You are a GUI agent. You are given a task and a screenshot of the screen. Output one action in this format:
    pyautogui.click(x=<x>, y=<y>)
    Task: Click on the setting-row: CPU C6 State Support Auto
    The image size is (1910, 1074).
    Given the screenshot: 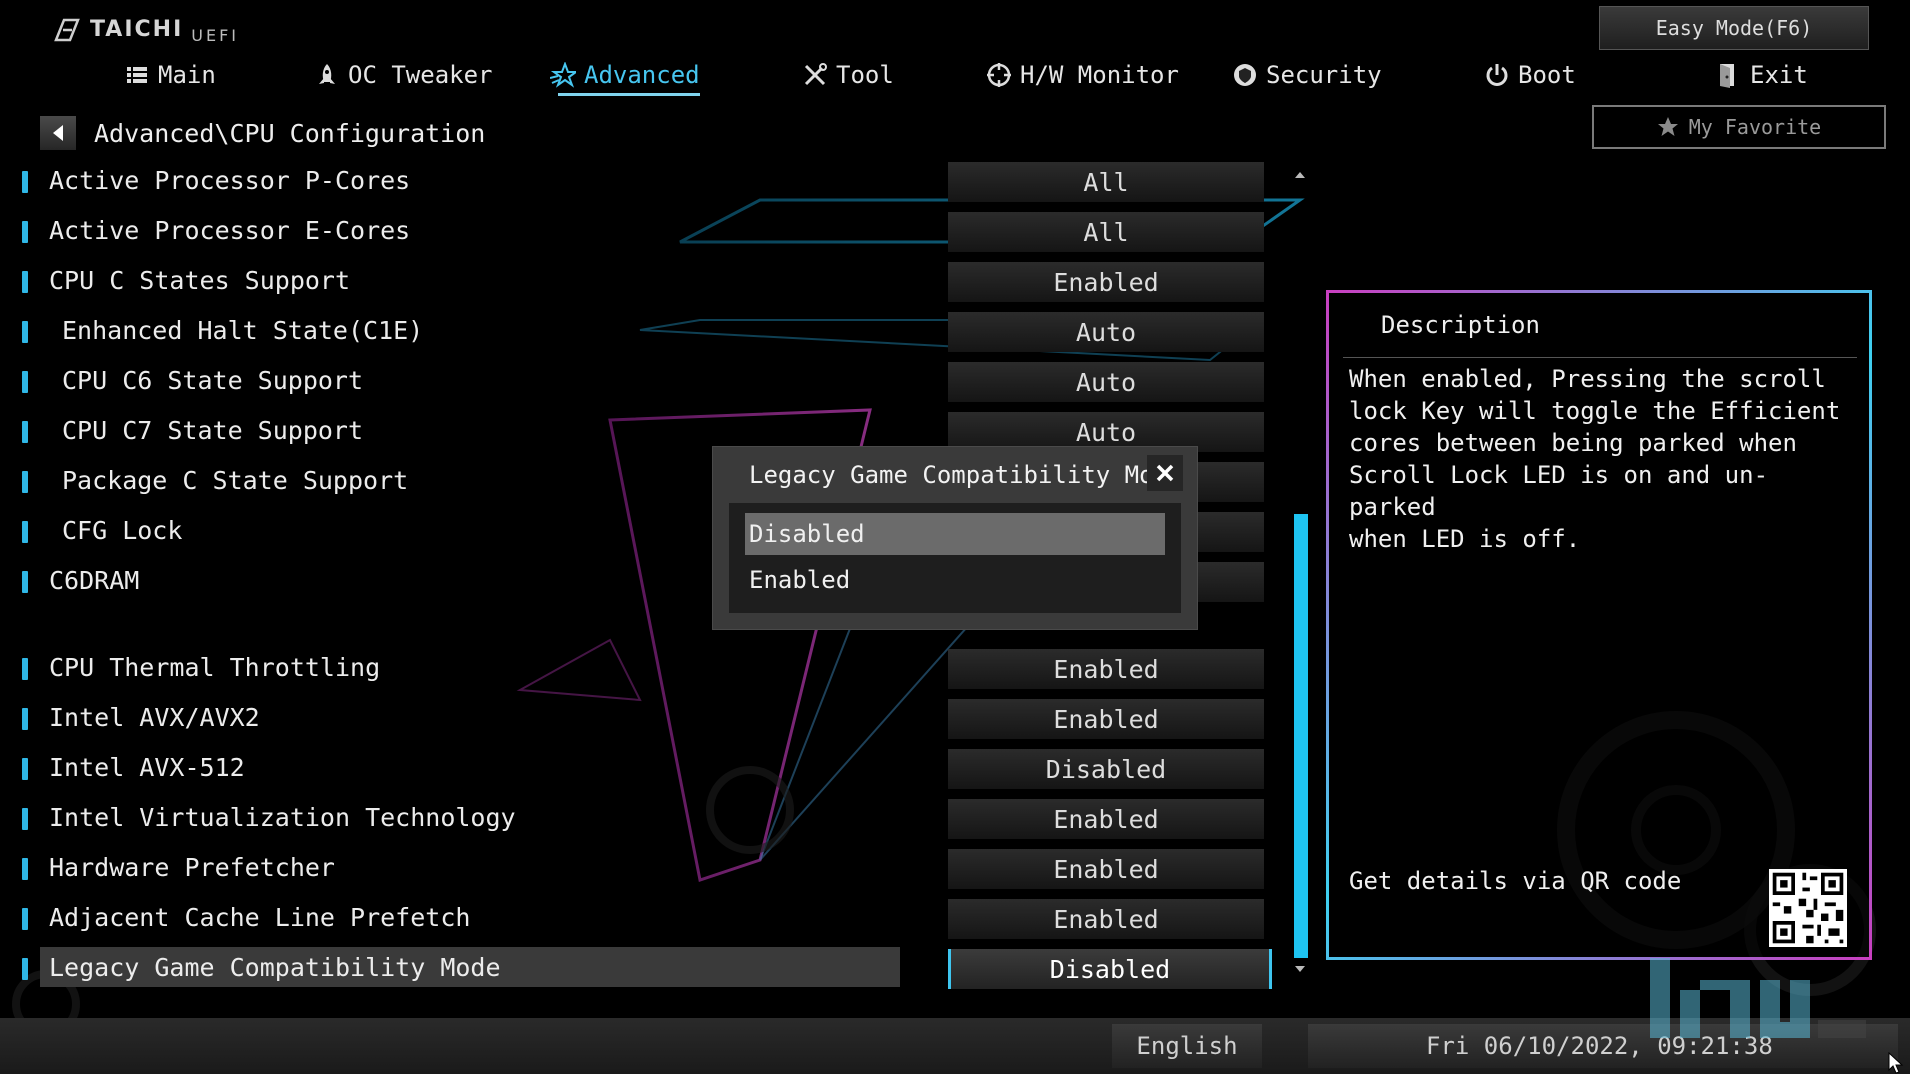 What is the action you would take?
    pyautogui.click(x=650, y=383)
    